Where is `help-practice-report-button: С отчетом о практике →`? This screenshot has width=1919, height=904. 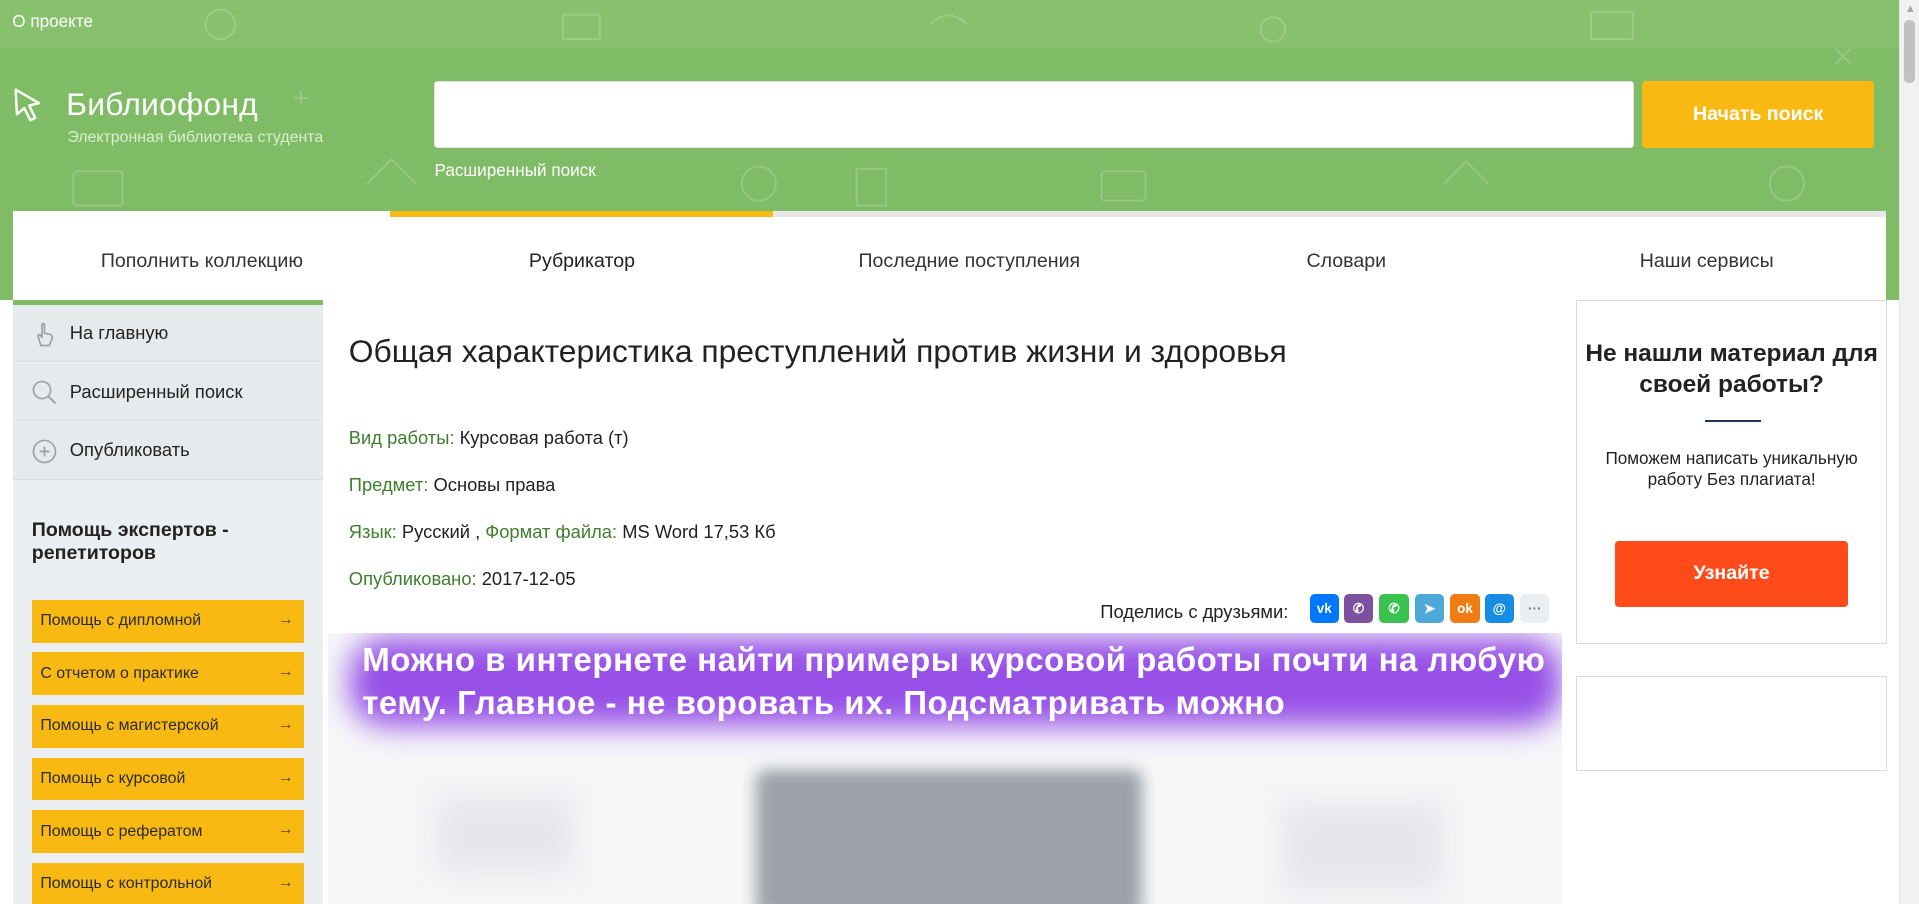 help-practice-report-button: С отчетом о практике → is located at coordinates (167, 674).